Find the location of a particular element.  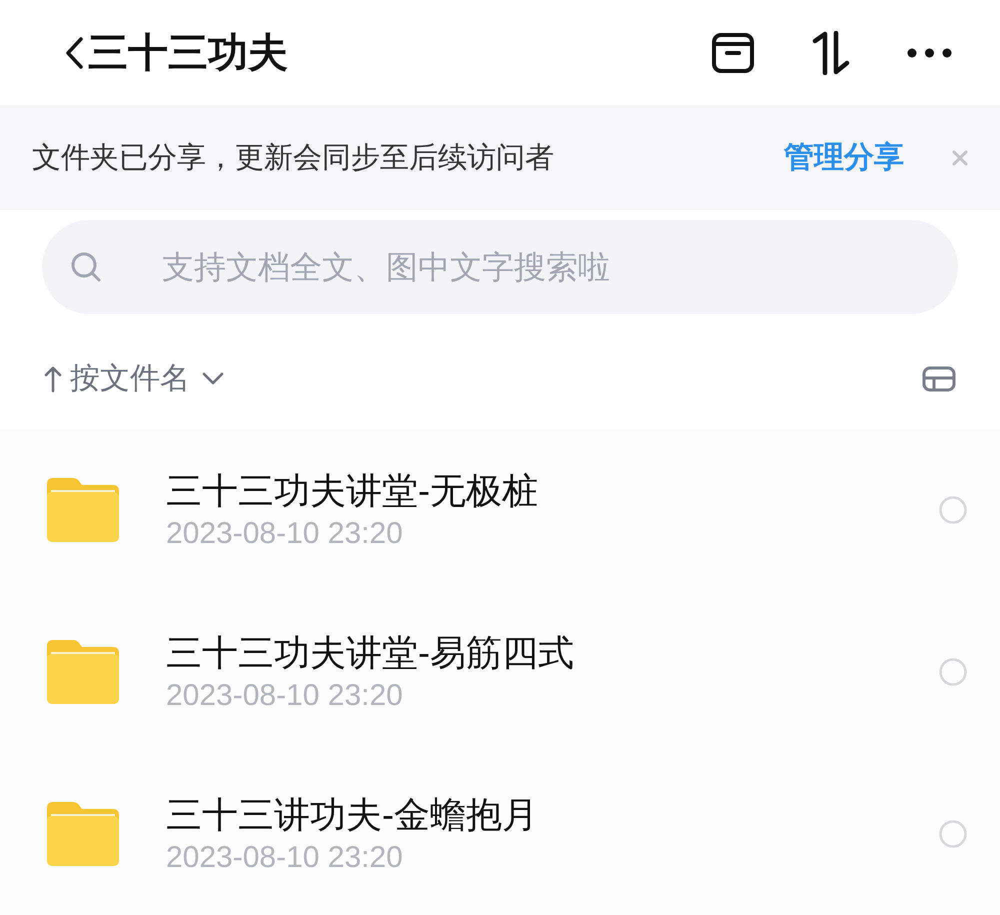

search-icon is located at coordinates (86, 267).